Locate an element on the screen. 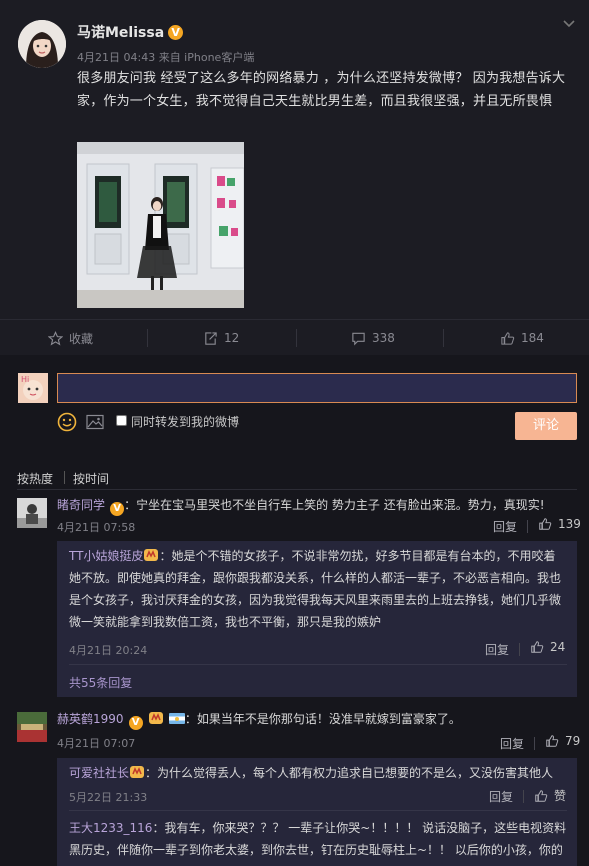 Image resolution: width=589 pixels, height=866 pixels. comment-time: 4月21日 07:58 is located at coordinates (96, 527).